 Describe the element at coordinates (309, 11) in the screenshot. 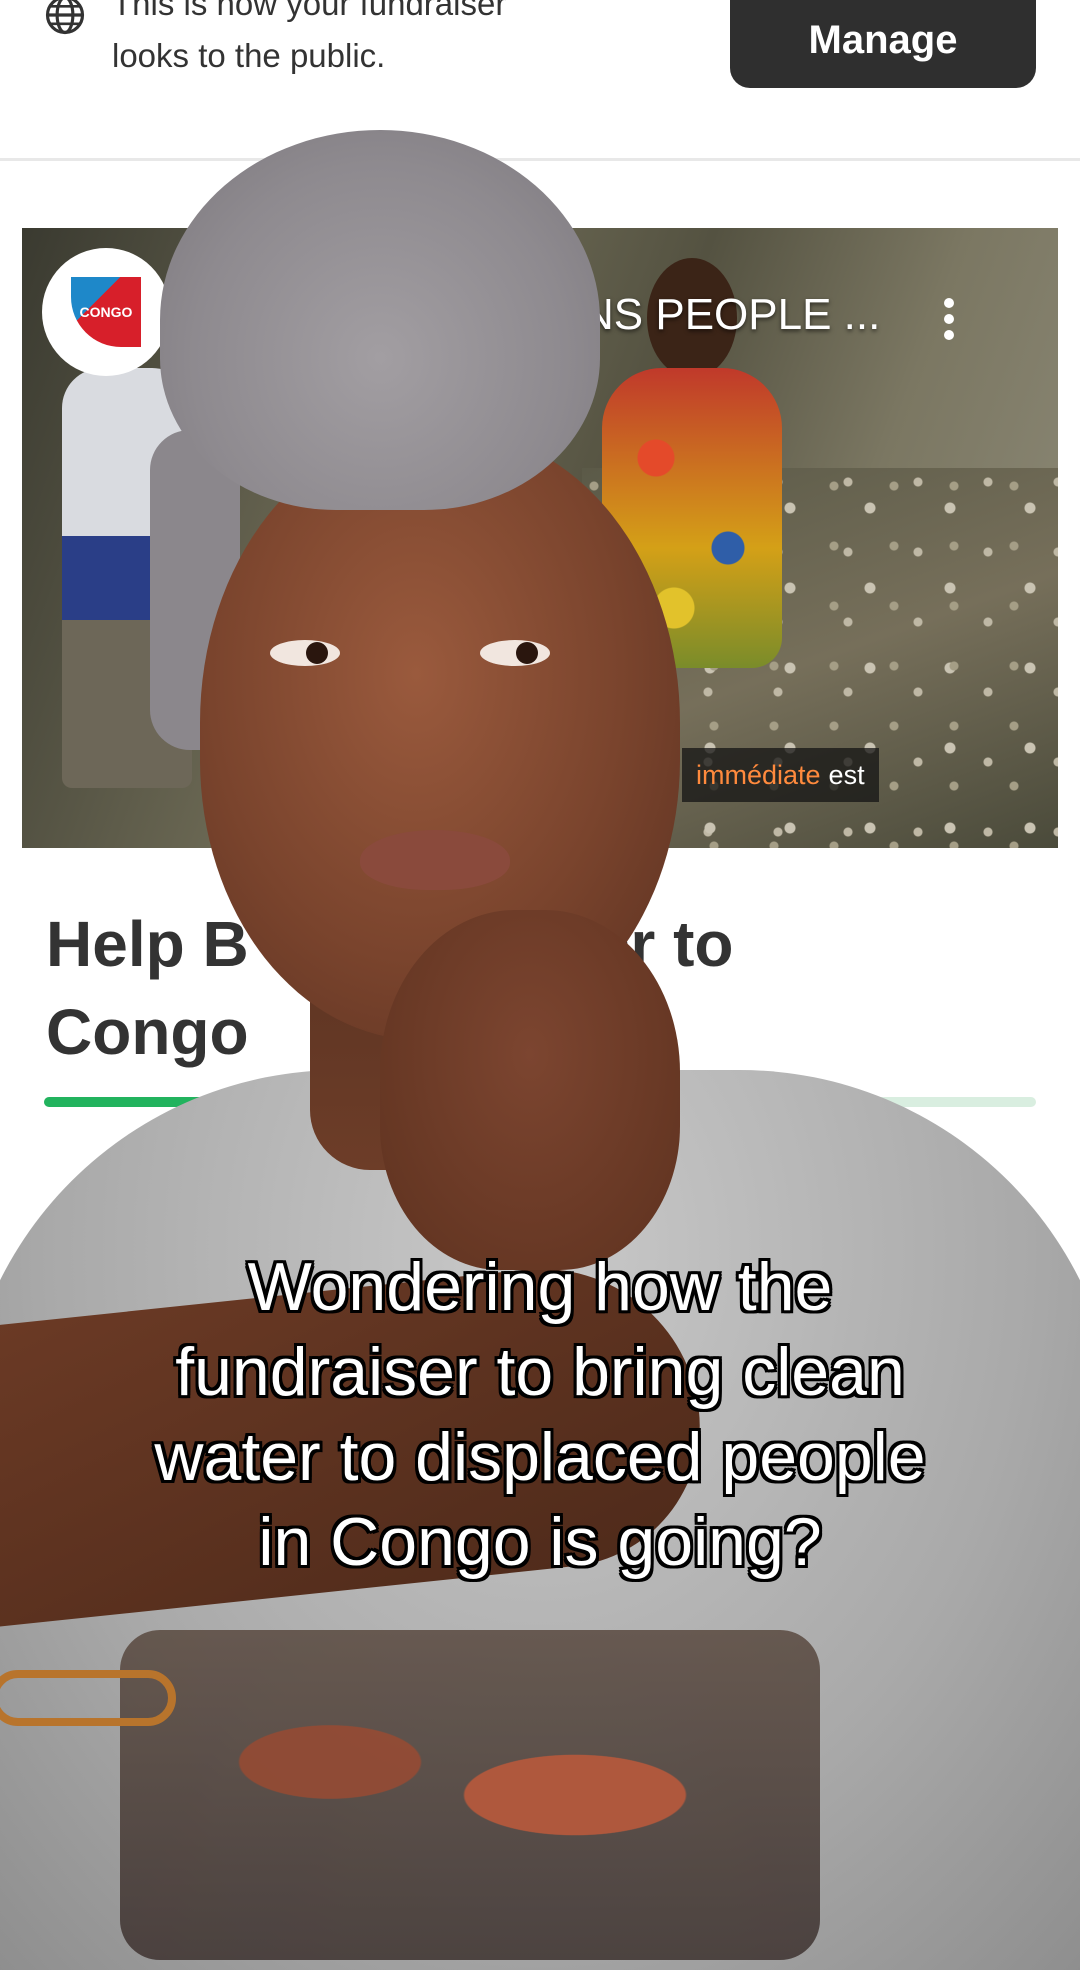

I see `notice-line-1: This is how your fundraiser` at that location.